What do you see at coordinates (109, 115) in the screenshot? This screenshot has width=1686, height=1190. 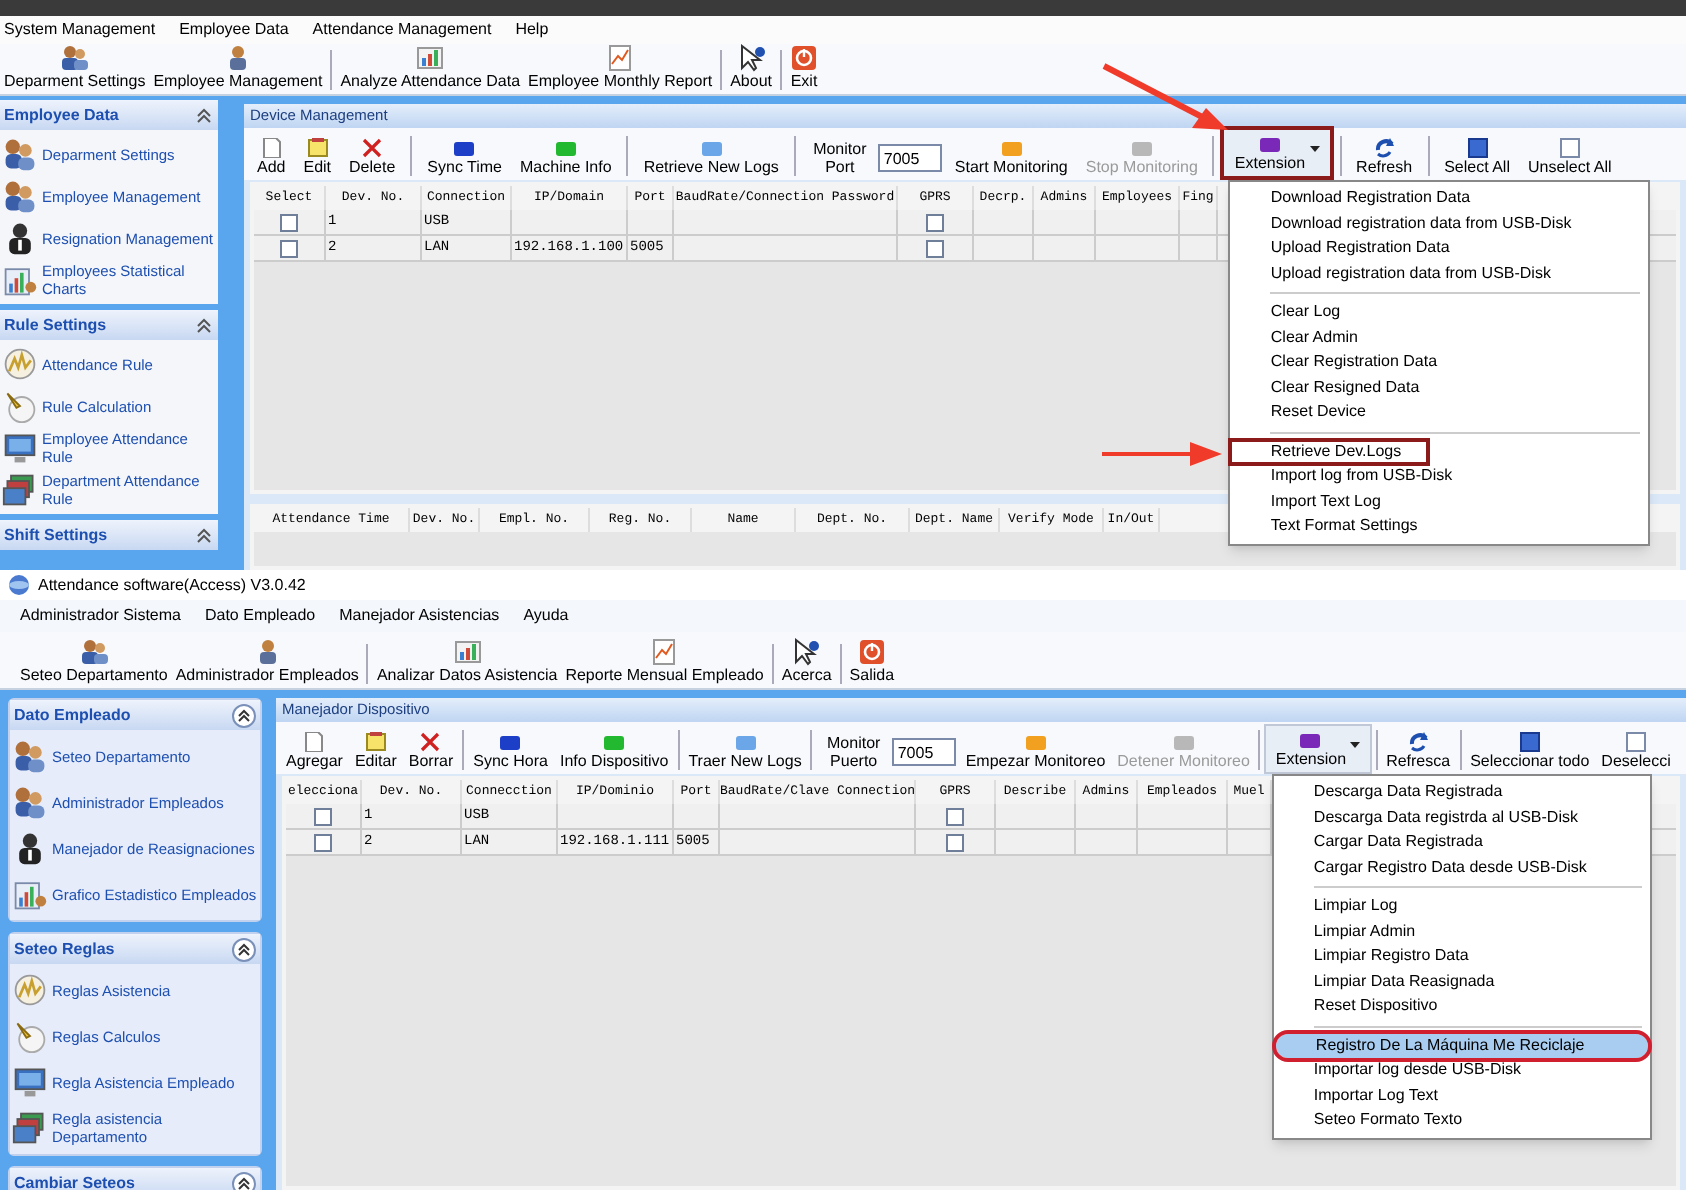 I see `section-header: Employee Data` at bounding box center [109, 115].